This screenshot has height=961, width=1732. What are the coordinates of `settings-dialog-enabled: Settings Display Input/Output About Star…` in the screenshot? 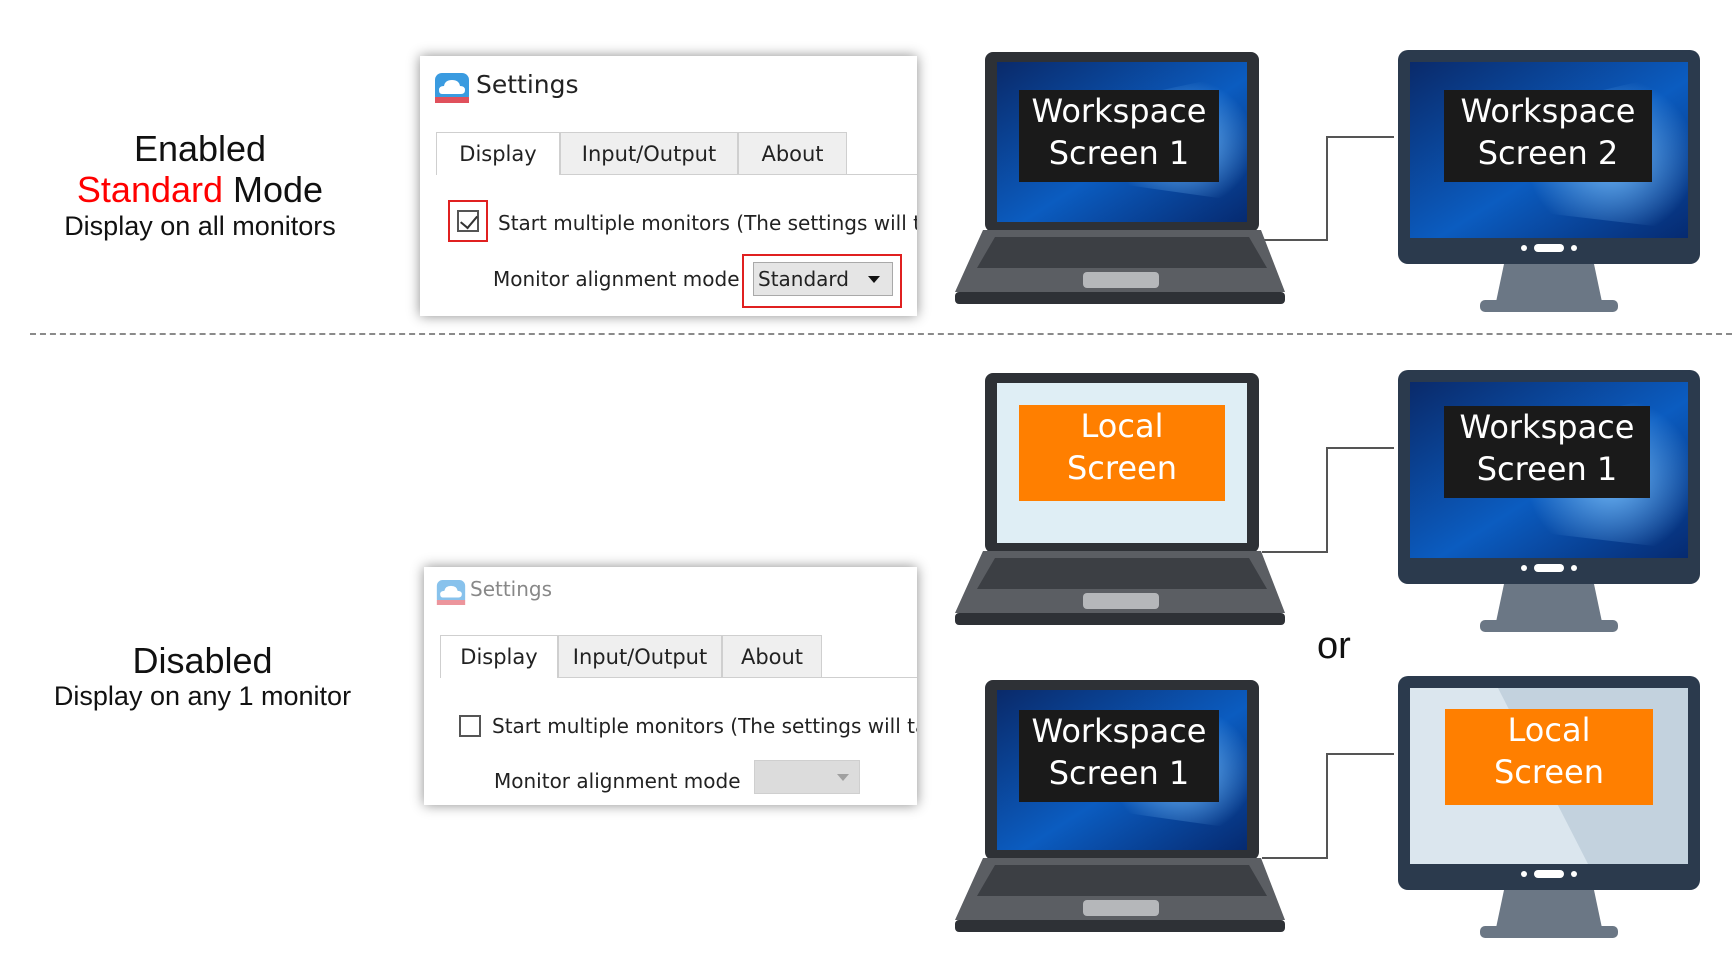 It's located at (668, 186).